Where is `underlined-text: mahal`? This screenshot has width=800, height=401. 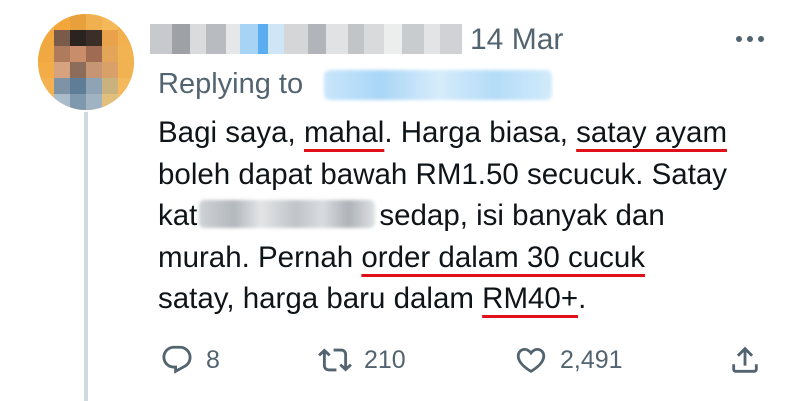
underlined-text: mahal is located at coordinates (344, 132).